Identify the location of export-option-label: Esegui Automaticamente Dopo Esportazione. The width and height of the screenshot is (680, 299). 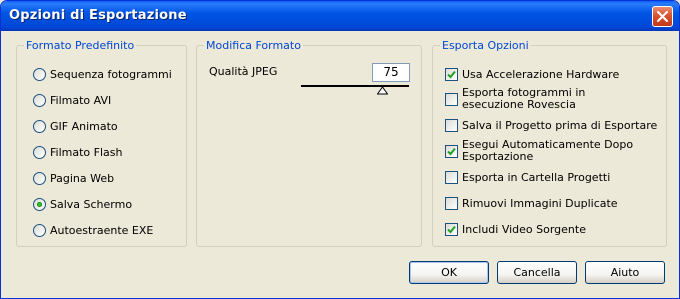
(548, 150).